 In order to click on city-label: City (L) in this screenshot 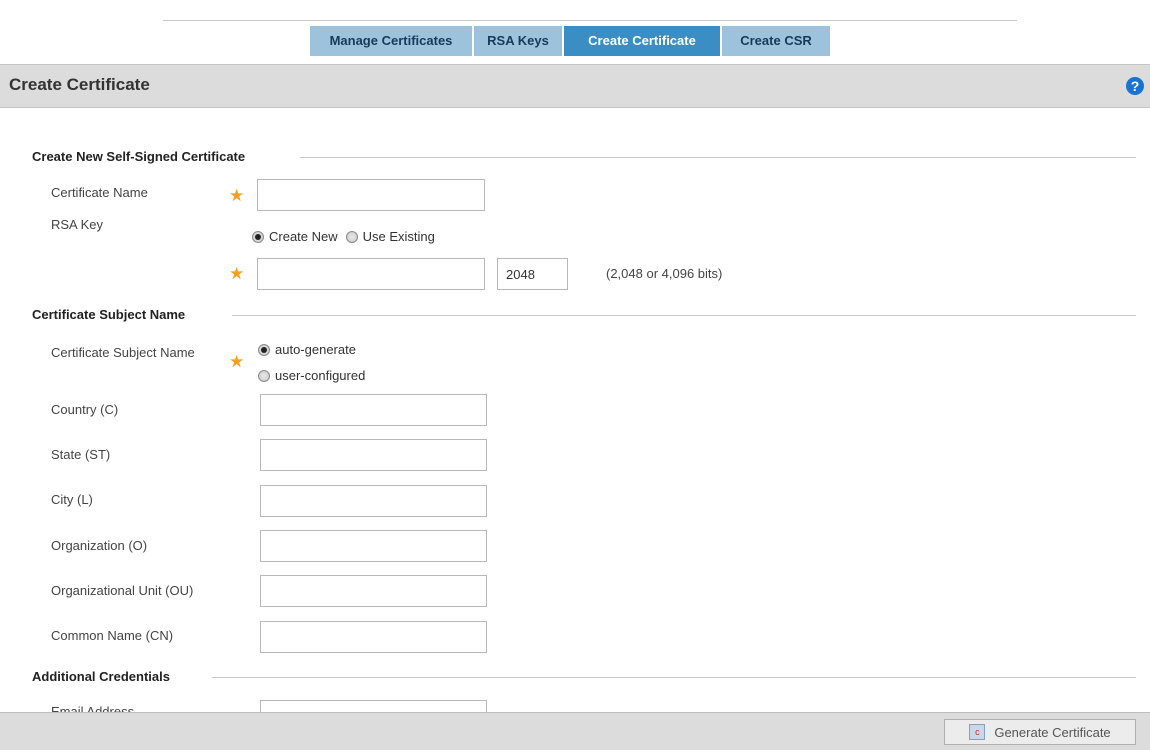, I will do `click(72, 499)`.